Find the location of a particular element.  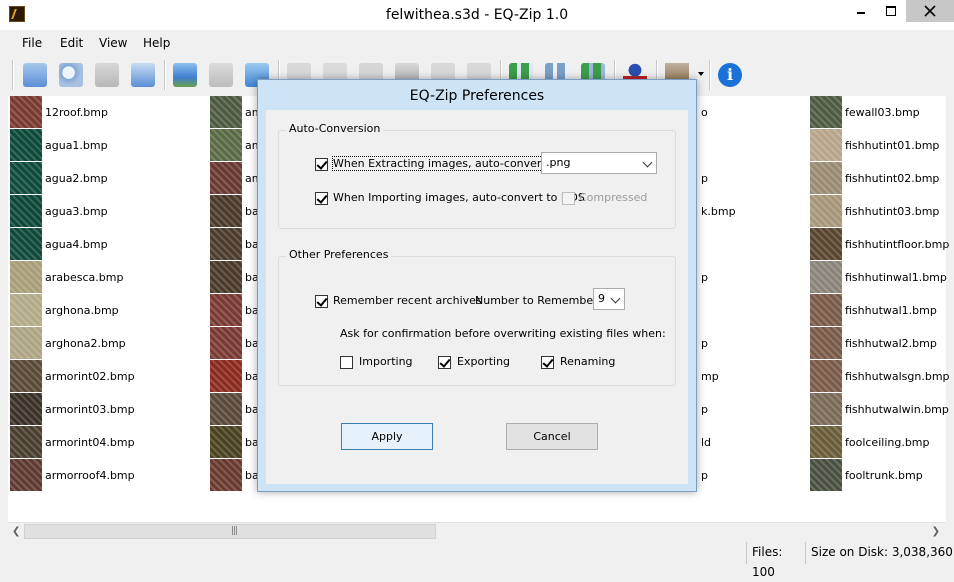

menu-edit: Edit is located at coordinates (71, 43).